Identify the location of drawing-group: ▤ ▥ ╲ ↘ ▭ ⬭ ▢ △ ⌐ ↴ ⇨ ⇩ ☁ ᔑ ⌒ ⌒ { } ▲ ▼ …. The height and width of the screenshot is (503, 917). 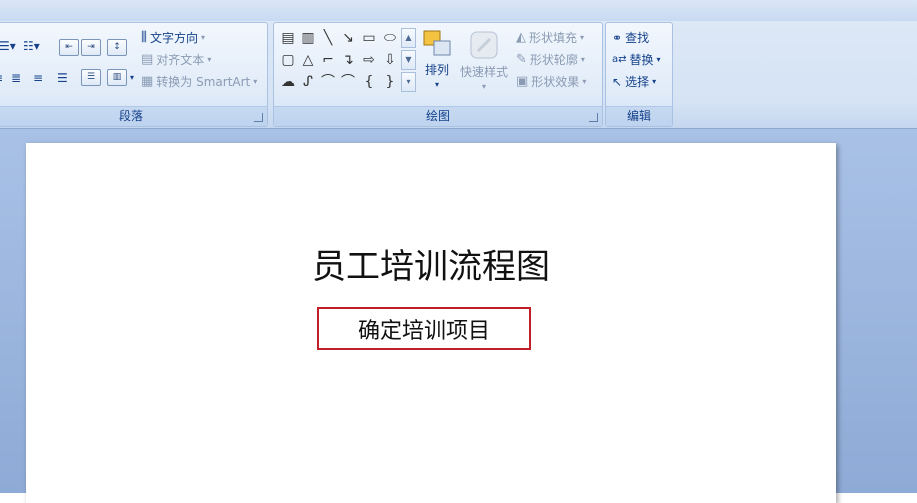
(438, 74).